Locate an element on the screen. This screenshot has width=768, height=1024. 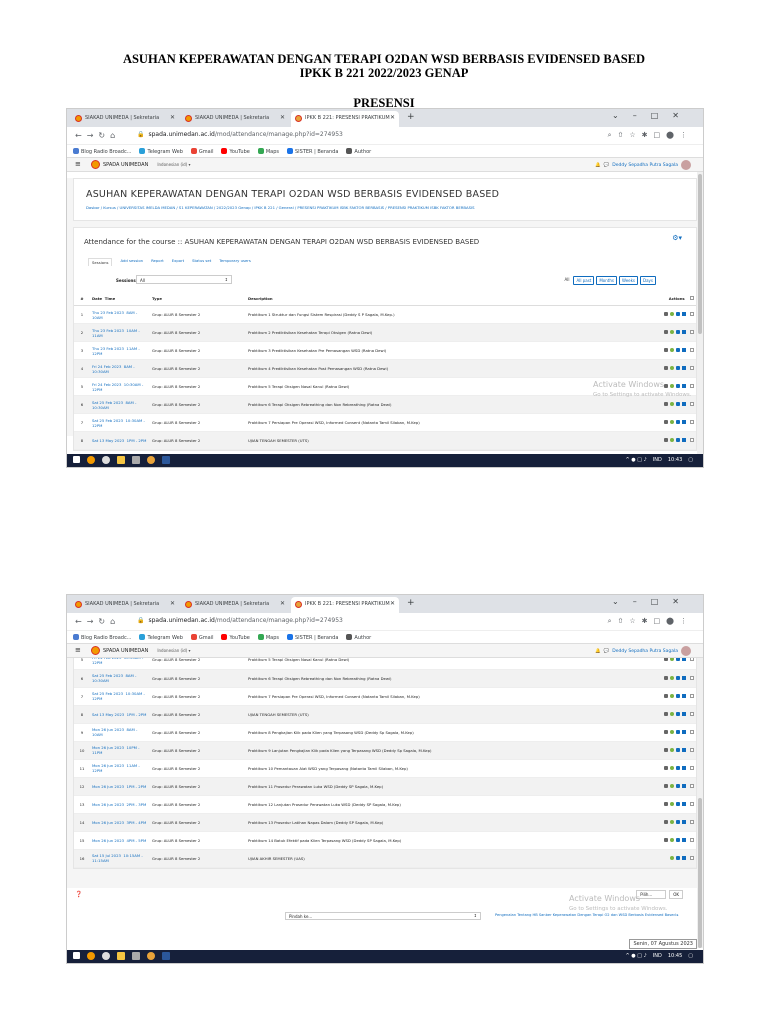
browser-tab-active: IPKK B 221: PRESENSI PRAKTIKUM ✕ is located at coordinates (345, 605).